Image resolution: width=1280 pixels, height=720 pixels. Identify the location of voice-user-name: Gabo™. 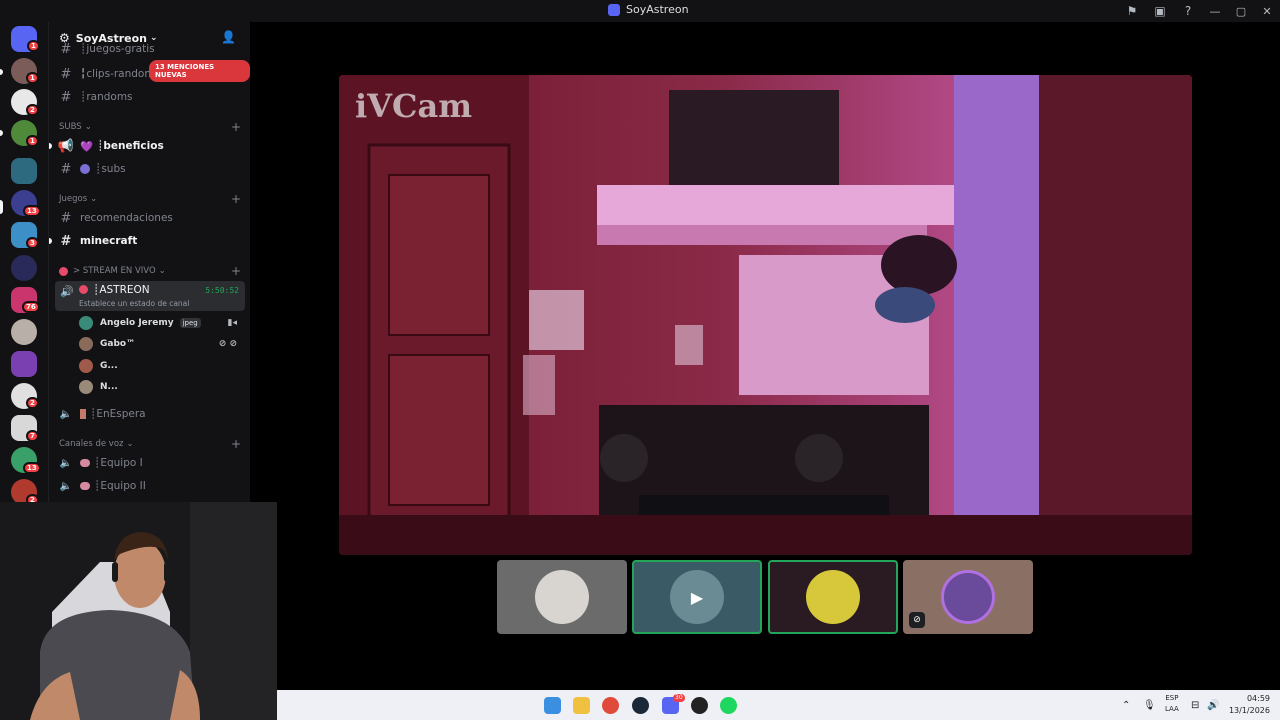
(118, 344).